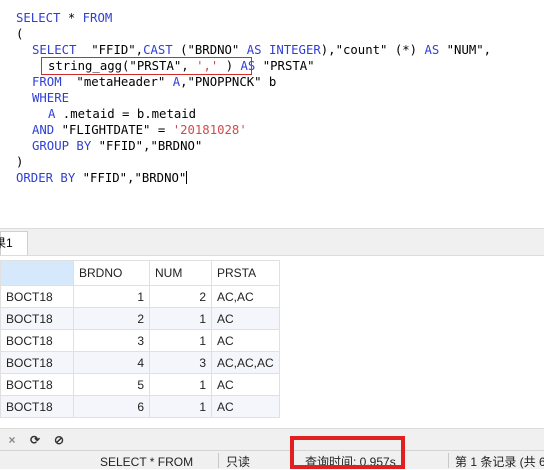 The height and width of the screenshot is (470, 544). I want to click on table-row: BOCT18 1 2 AC,AC, so click(140, 296).